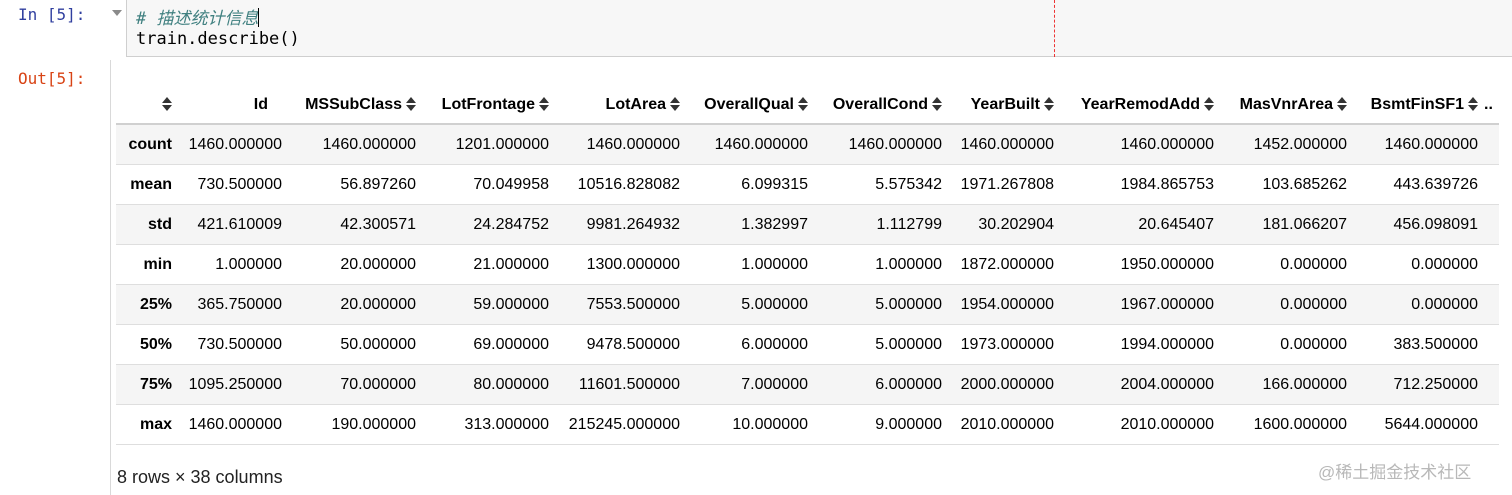 The height and width of the screenshot is (495, 1512). I want to click on column-header-mssubclass: MSSubClass, so click(355, 105).